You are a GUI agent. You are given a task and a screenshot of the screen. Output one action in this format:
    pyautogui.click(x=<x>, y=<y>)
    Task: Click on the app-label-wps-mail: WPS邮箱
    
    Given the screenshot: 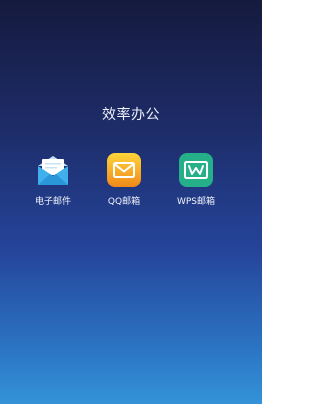 What is the action you would take?
    pyautogui.click(x=196, y=202)
    